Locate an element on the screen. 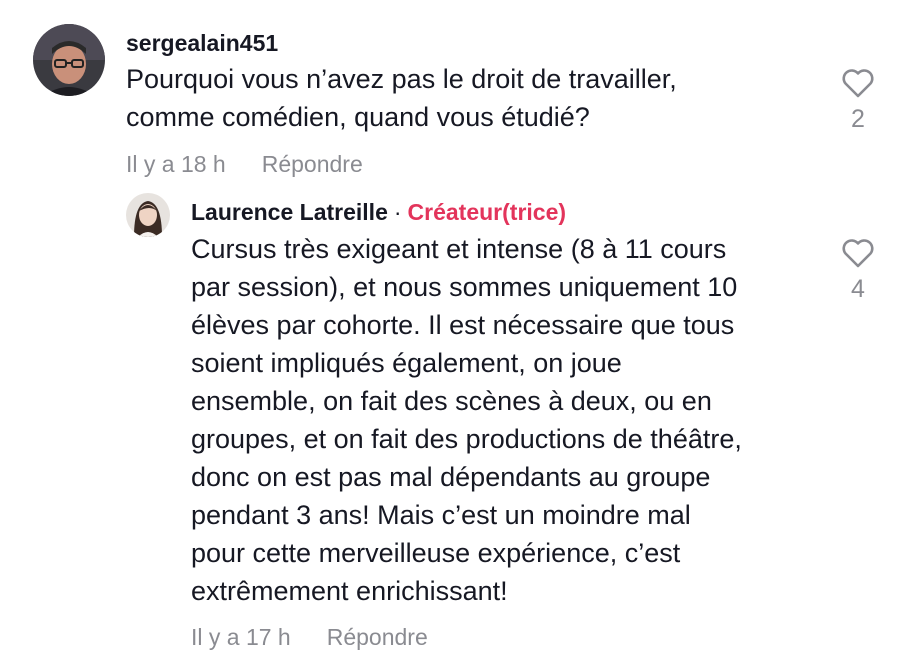 The image size is (924, 662). reply-avatar is located at coordinates (148, 215).